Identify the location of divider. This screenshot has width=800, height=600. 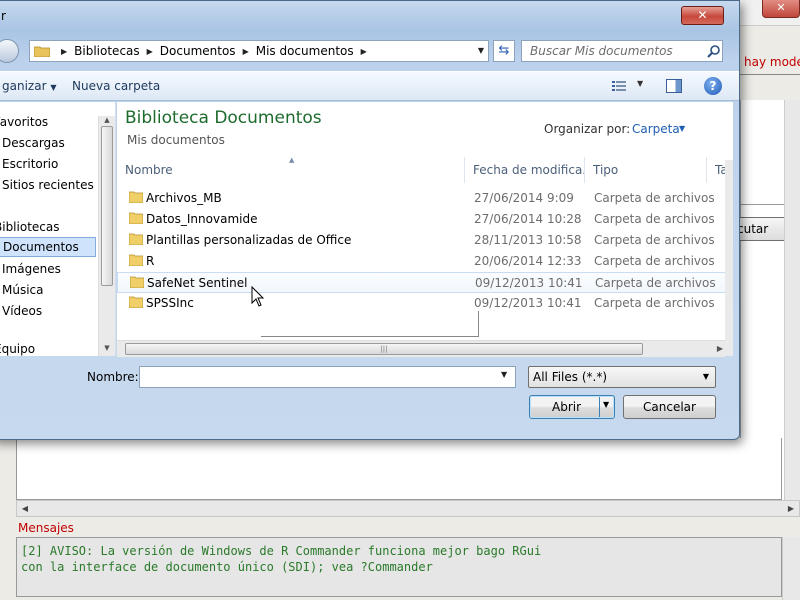
(770, 74).